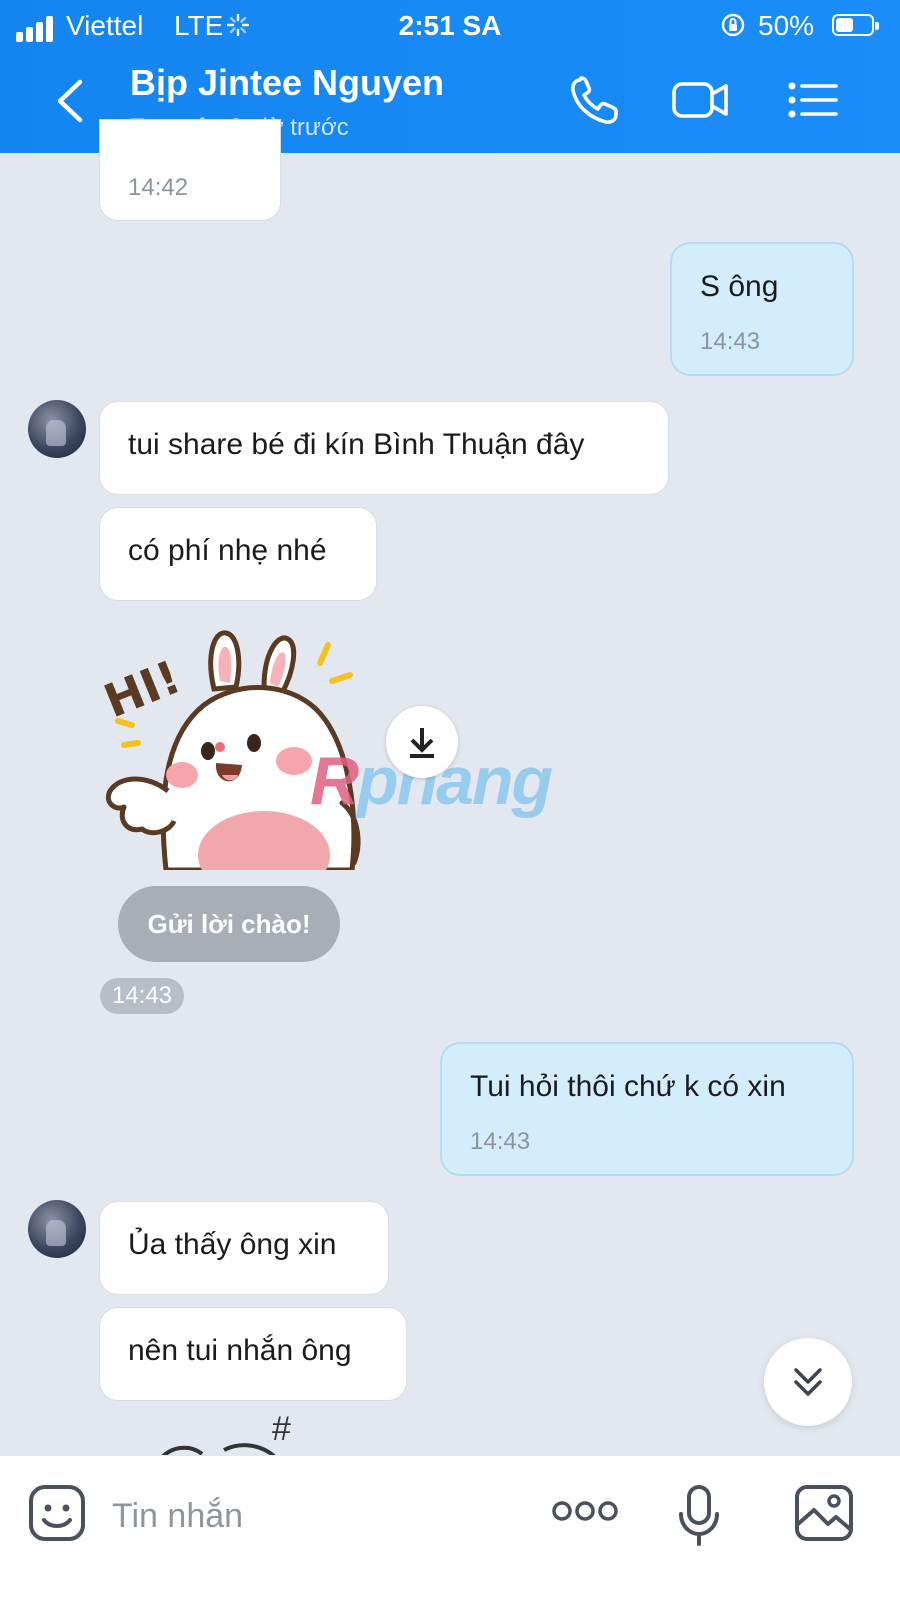 The width and height of the screenshot is (900, 1601). I want to click on sticker-time-badge: 14:43, so click(142, 996).